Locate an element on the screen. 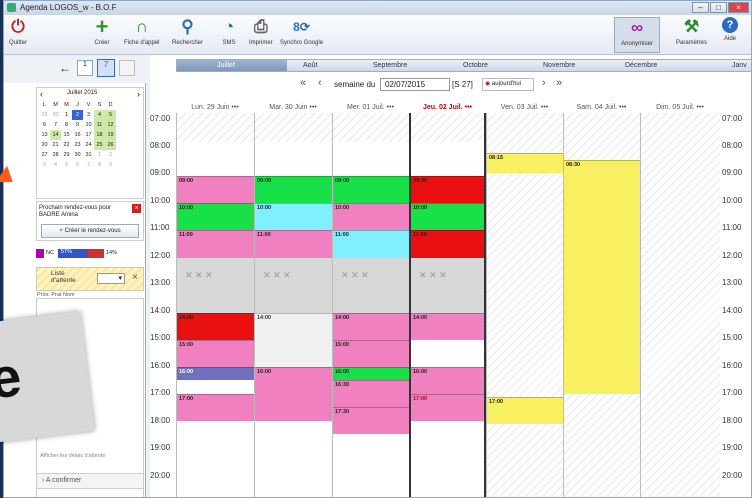 This screenshot has width=752, height=498. month-label: Novembre is located at coordinates (559, 65).